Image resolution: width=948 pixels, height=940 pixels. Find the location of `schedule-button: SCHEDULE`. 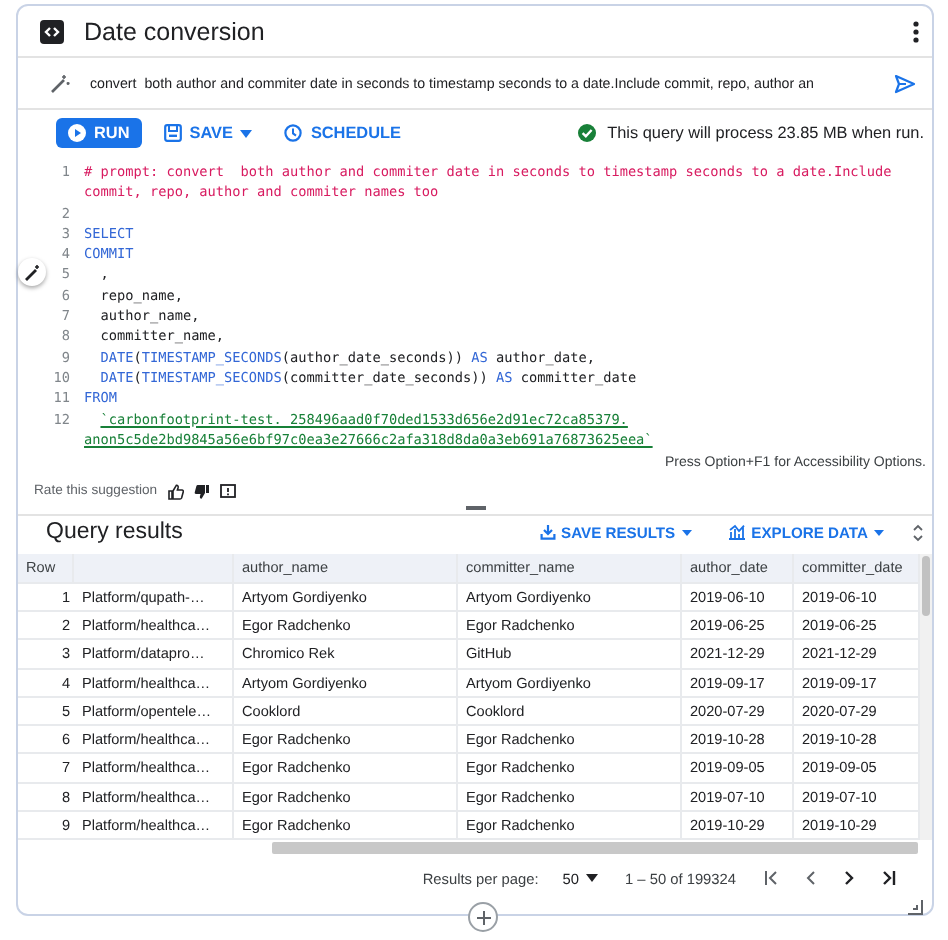

schedule-button: SCHEDULE is located at coordinates (342, 133).